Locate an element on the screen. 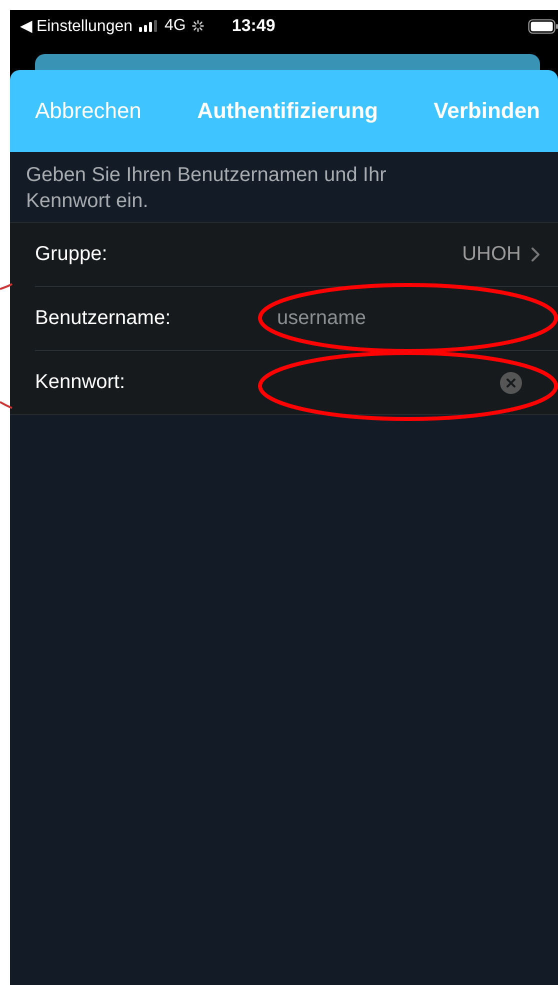 The width and height of the screenshot is (558, 985). username-field: username is located at coordinates (408, 318).